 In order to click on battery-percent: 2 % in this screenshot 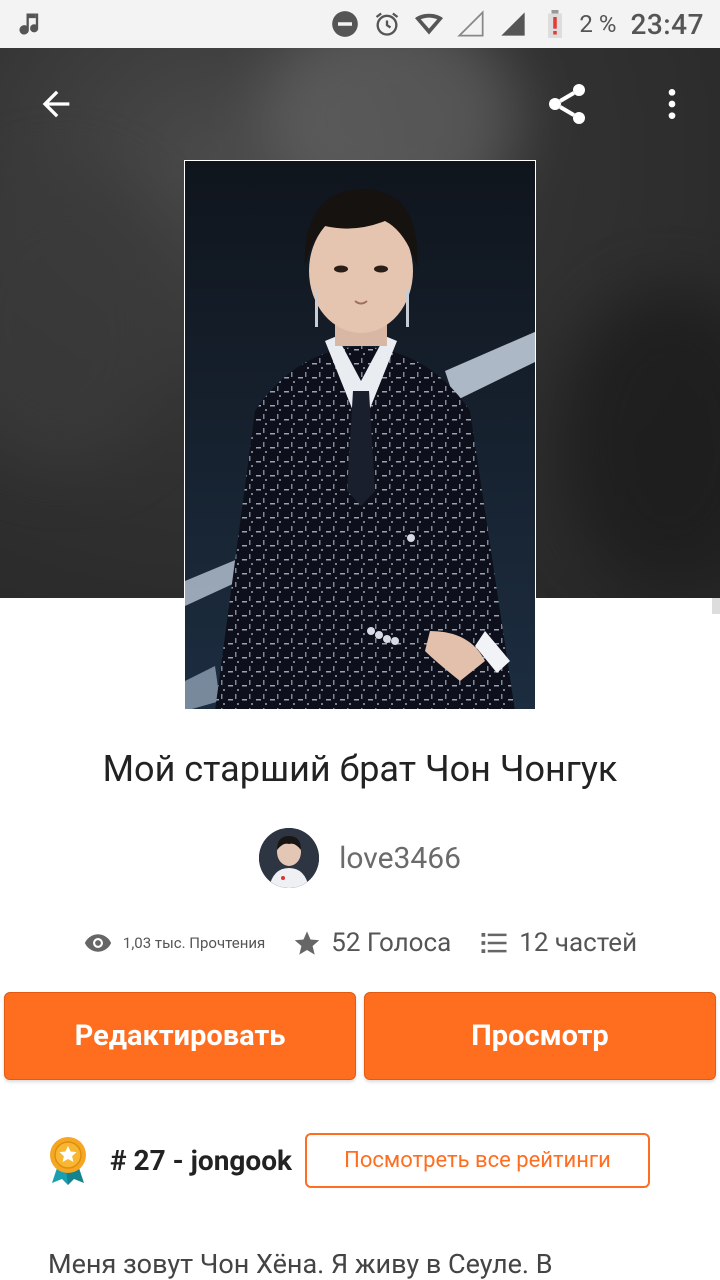, I will do `click(598, 24)`.